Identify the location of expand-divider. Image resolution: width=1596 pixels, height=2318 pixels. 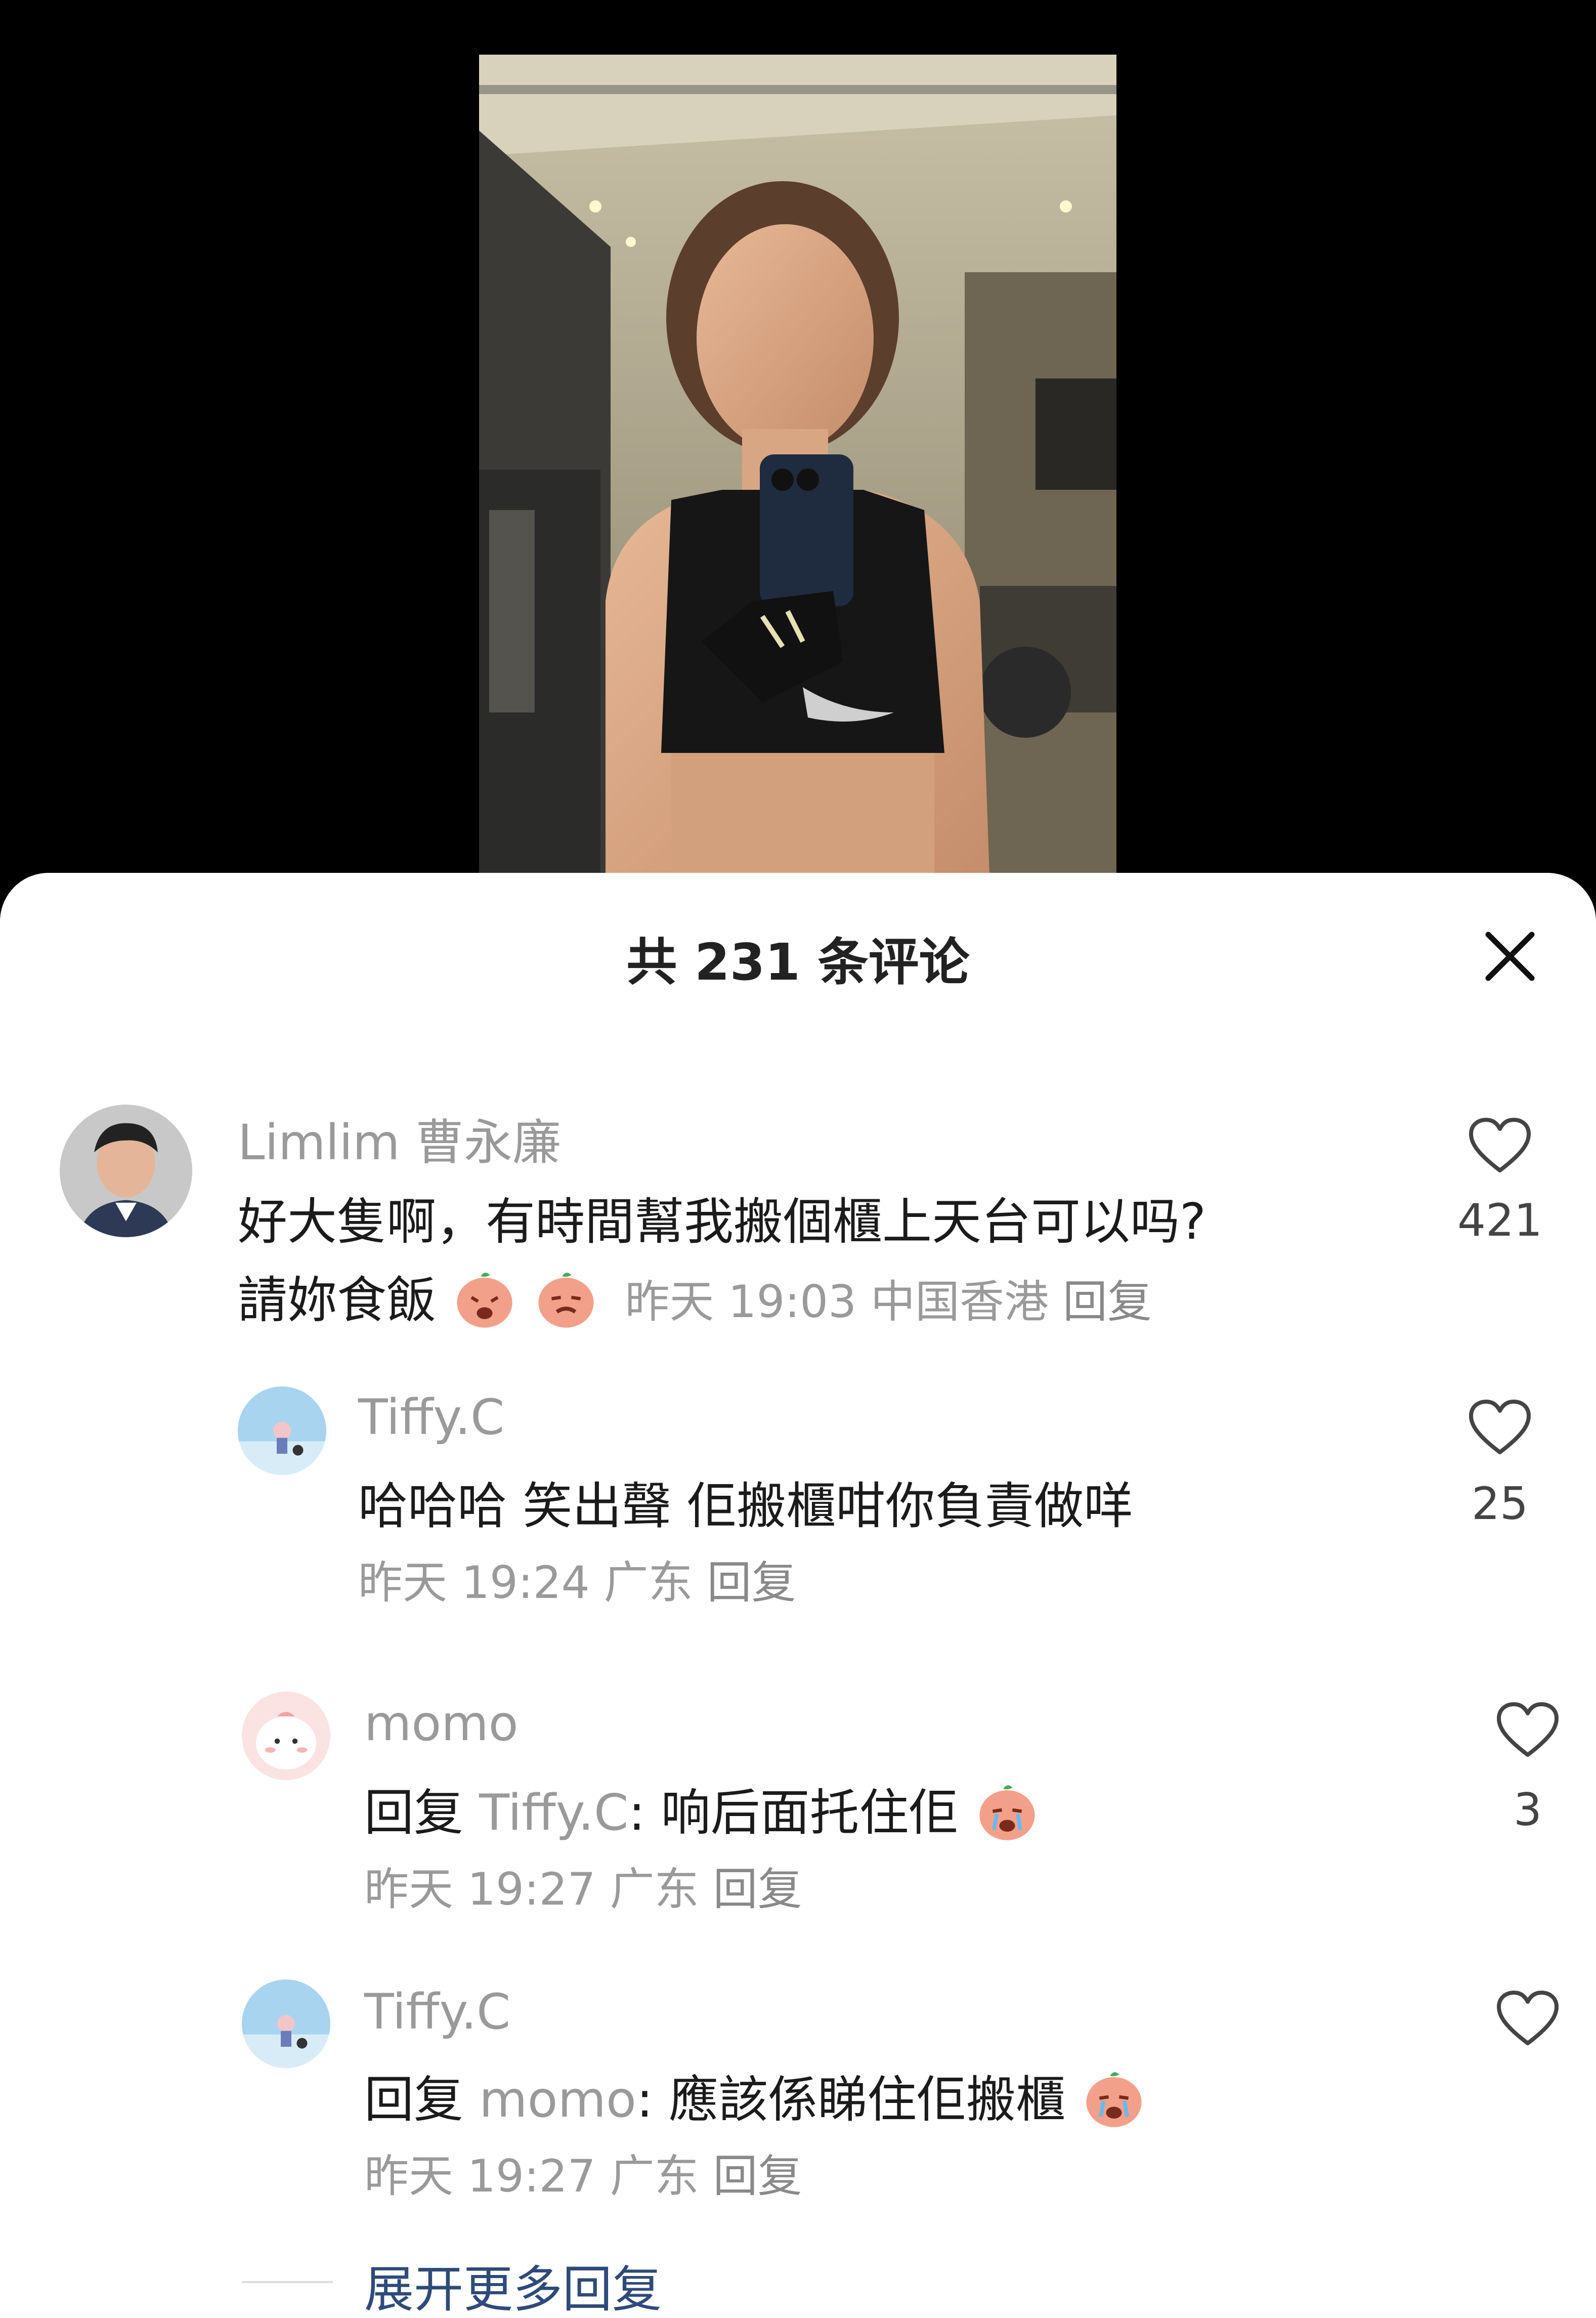
(287, 2282).